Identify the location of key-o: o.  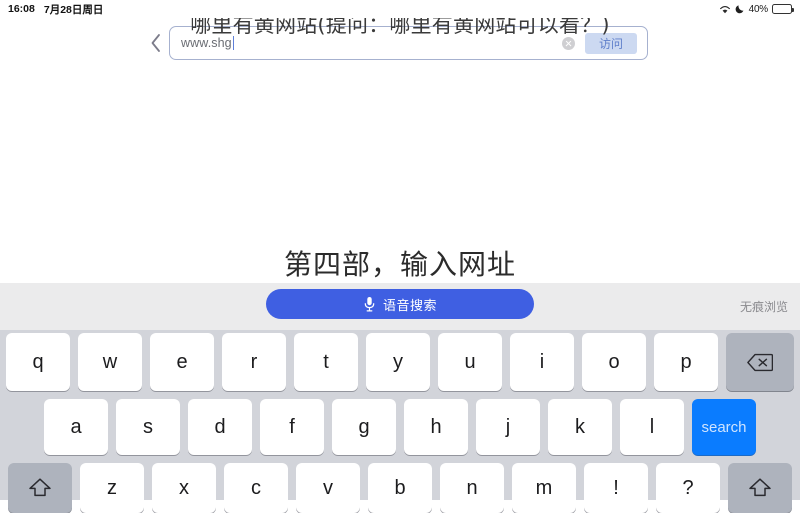
(614, 362).